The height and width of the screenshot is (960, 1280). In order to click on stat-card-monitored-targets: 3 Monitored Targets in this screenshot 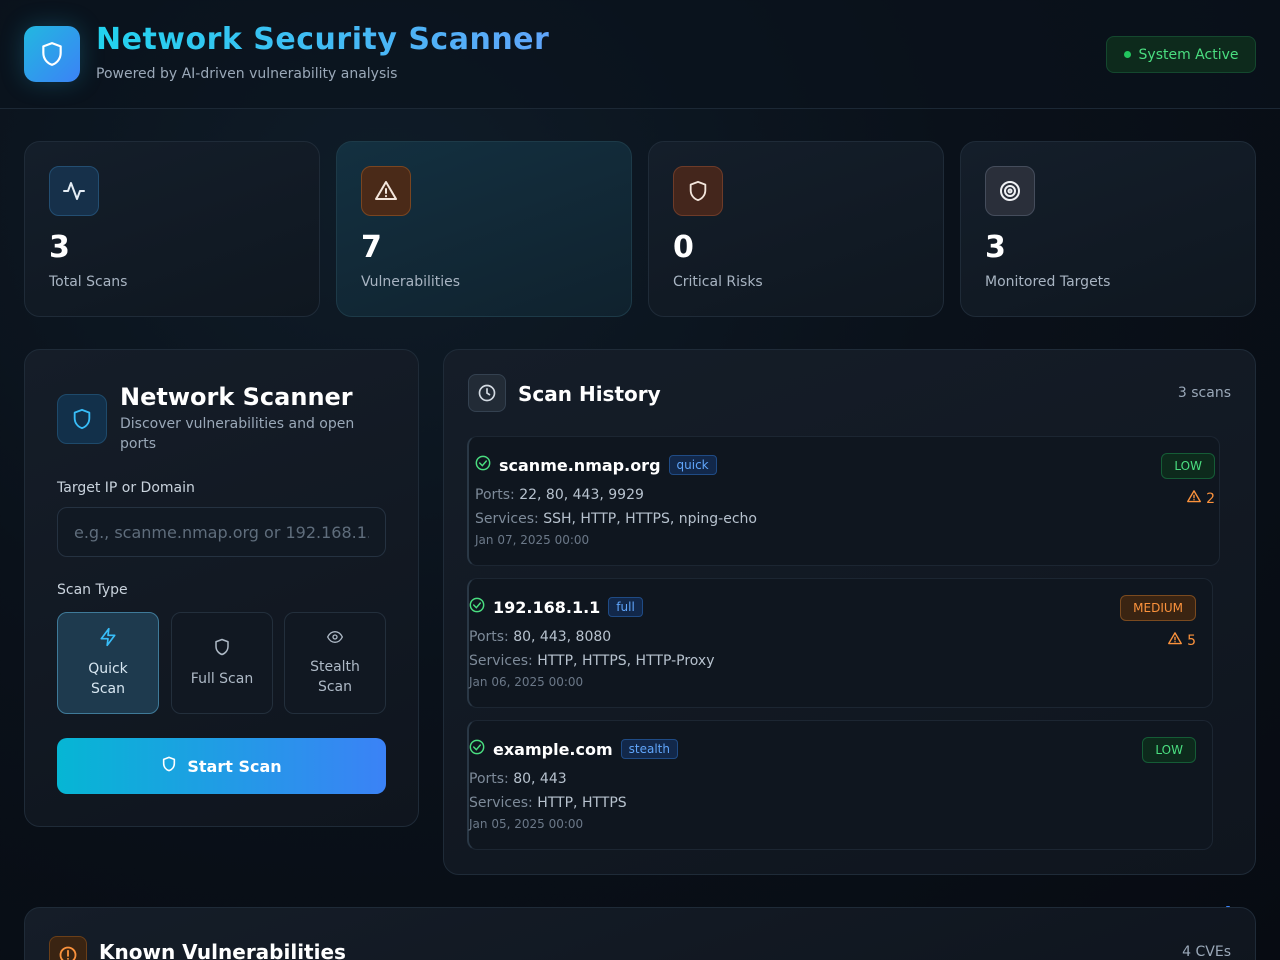, I will do `click(1108, 229)`.